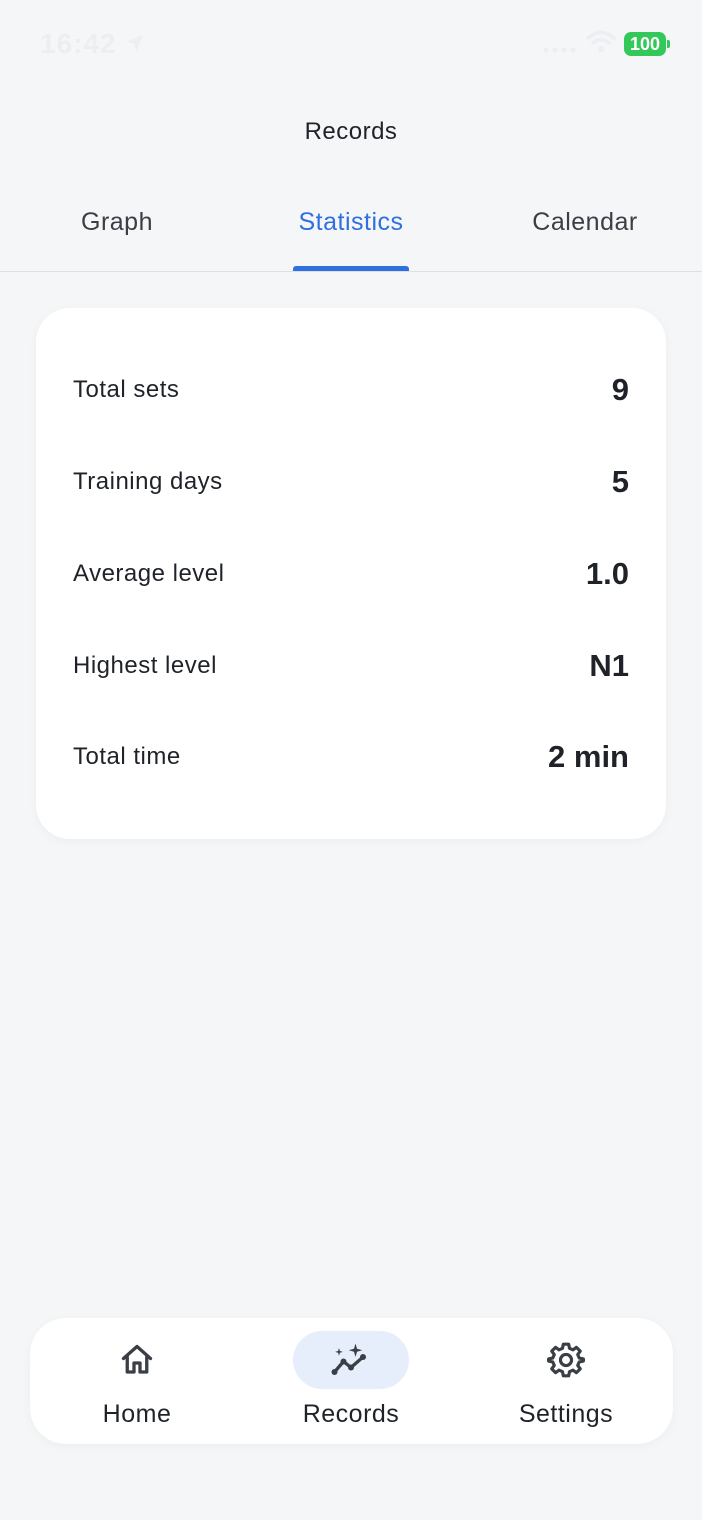  I want to click on stat-row-total-sets: Total sets 9, so click(351, 390).